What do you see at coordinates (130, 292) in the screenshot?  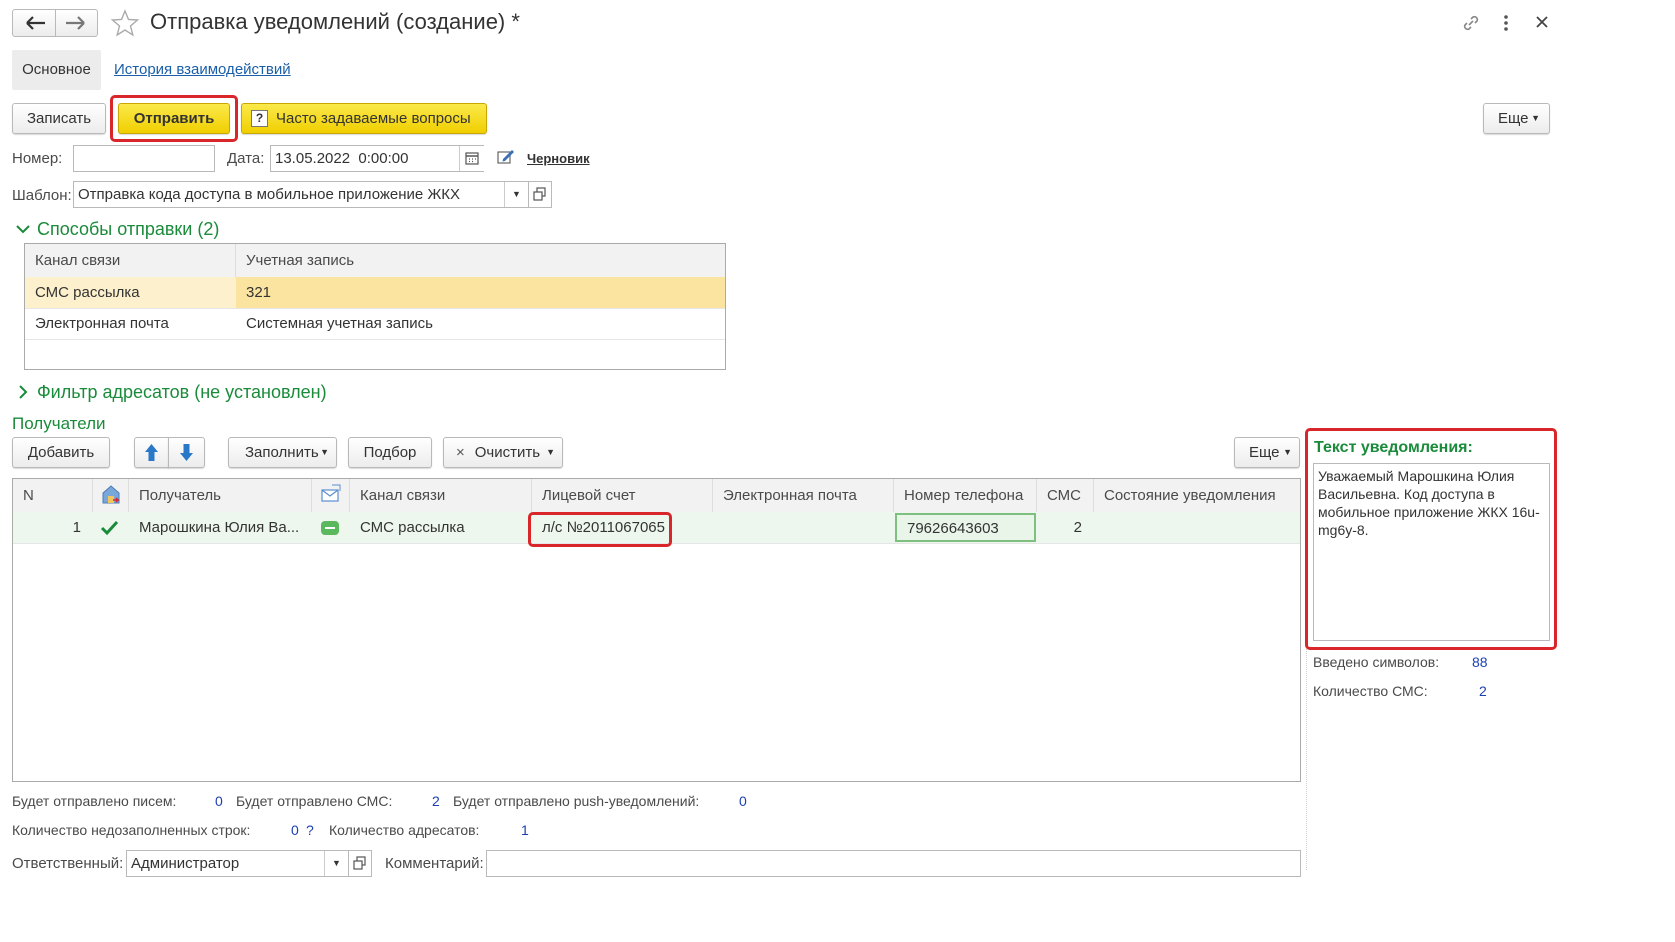 I see `channel-cell: СМС рассылка` at bounding box center [130, 292].